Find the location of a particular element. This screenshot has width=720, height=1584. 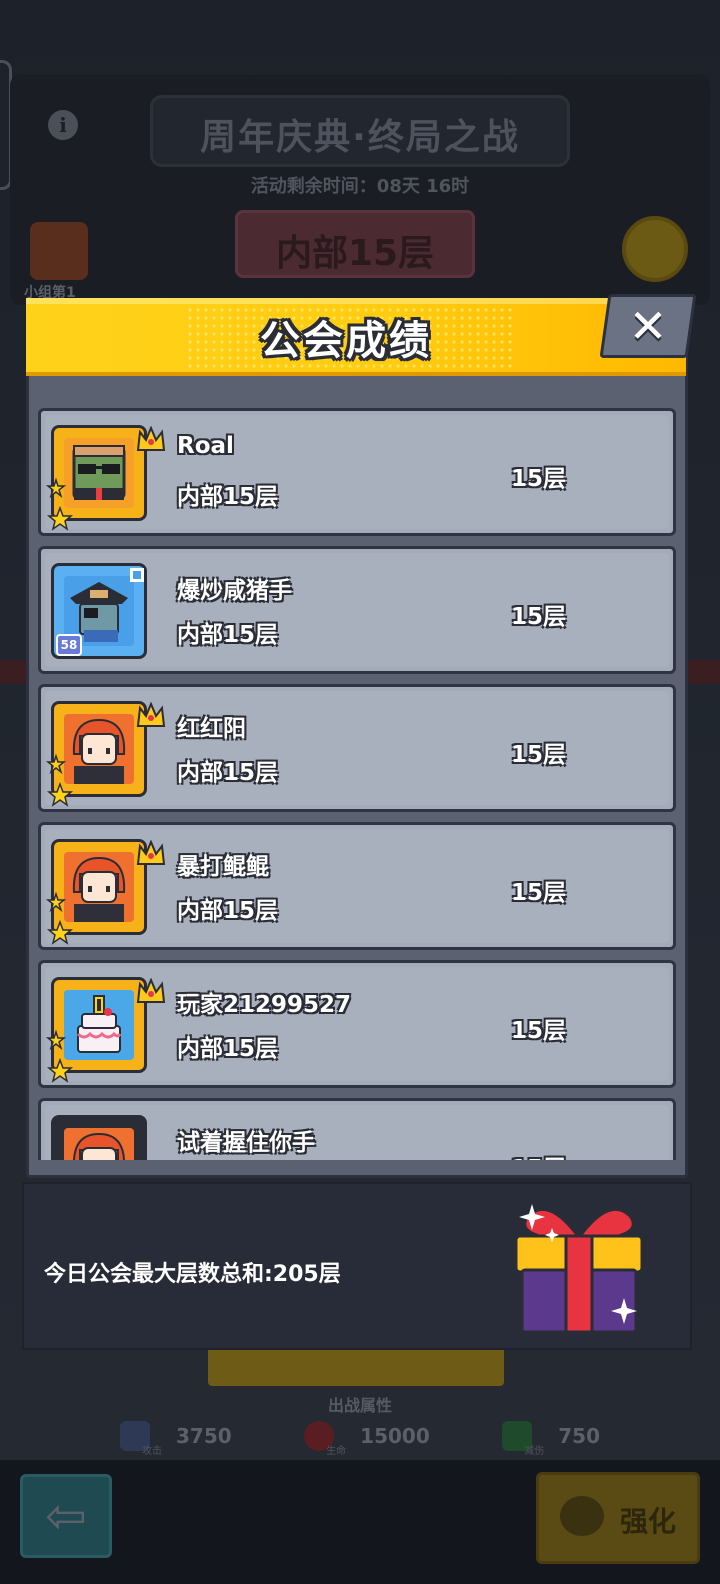

member-name: 试着握住你手 is located at coordinates (246, 1143).